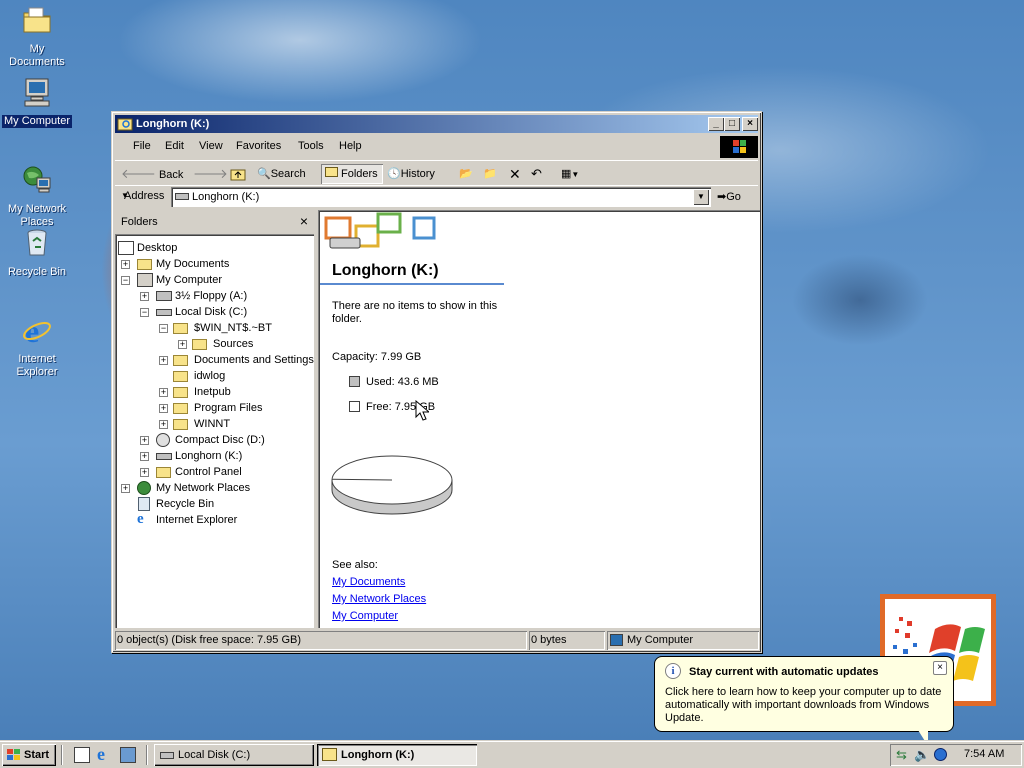 The image size is (1024, 768). I want to click on desktop-icon-my-documents: My Documents, so click(37, 36).